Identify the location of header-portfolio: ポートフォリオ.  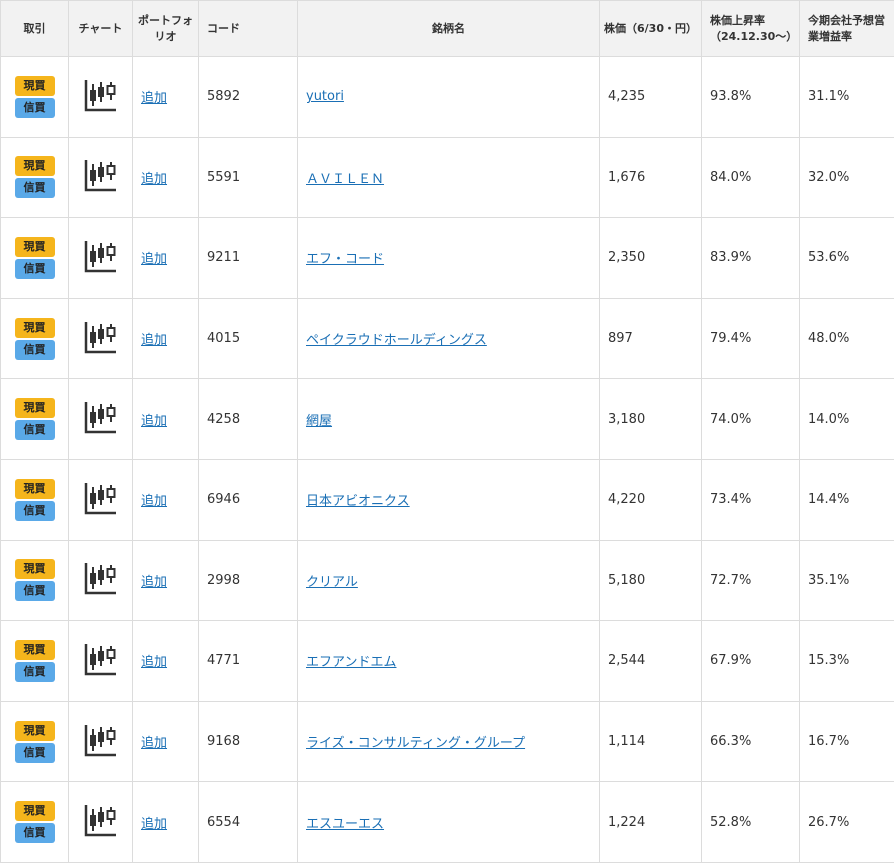
(165, 28).